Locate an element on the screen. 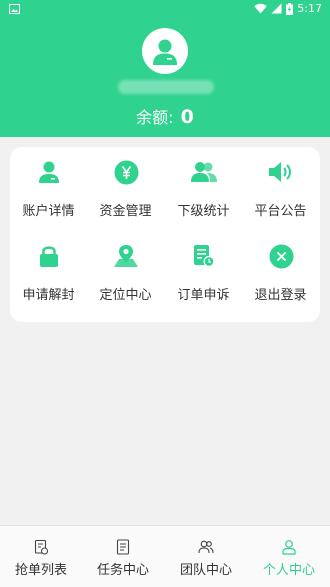 The height and width of the screenshot is (587, 330). balance-value: 0 is located at coordinates (187, 117).